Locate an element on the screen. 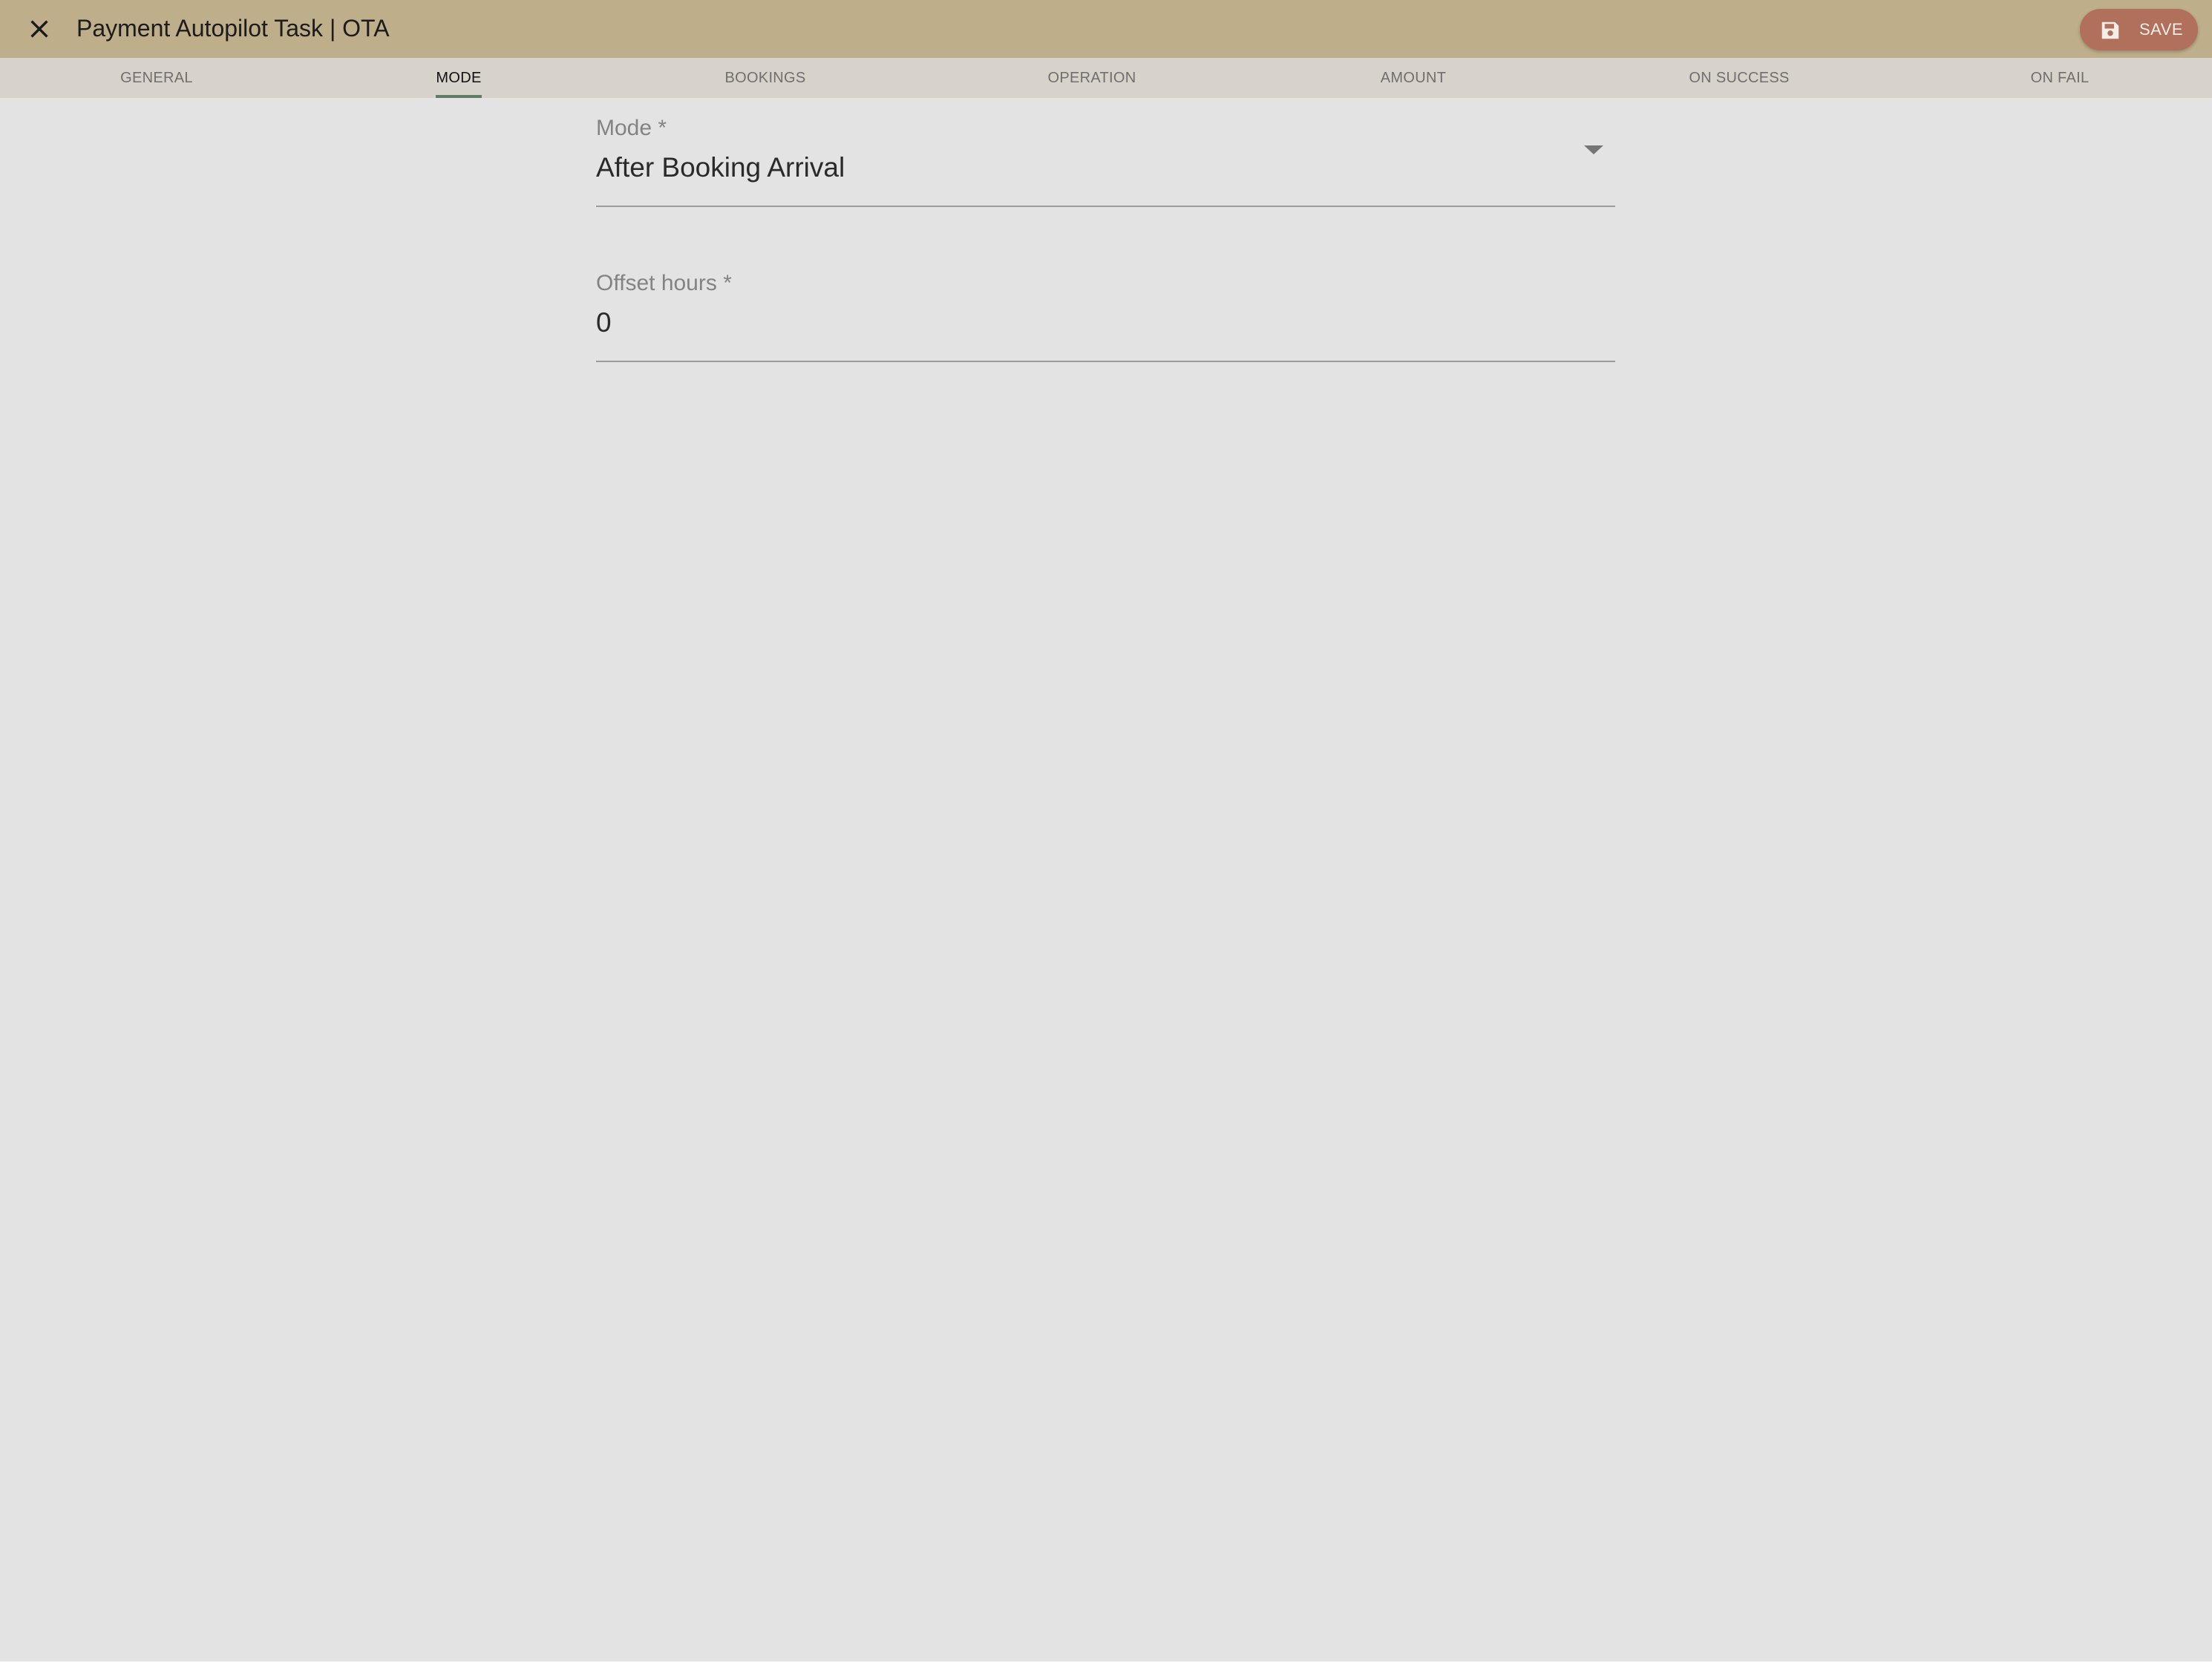  save-button: SAVE is located at coordinates (2139, 29).